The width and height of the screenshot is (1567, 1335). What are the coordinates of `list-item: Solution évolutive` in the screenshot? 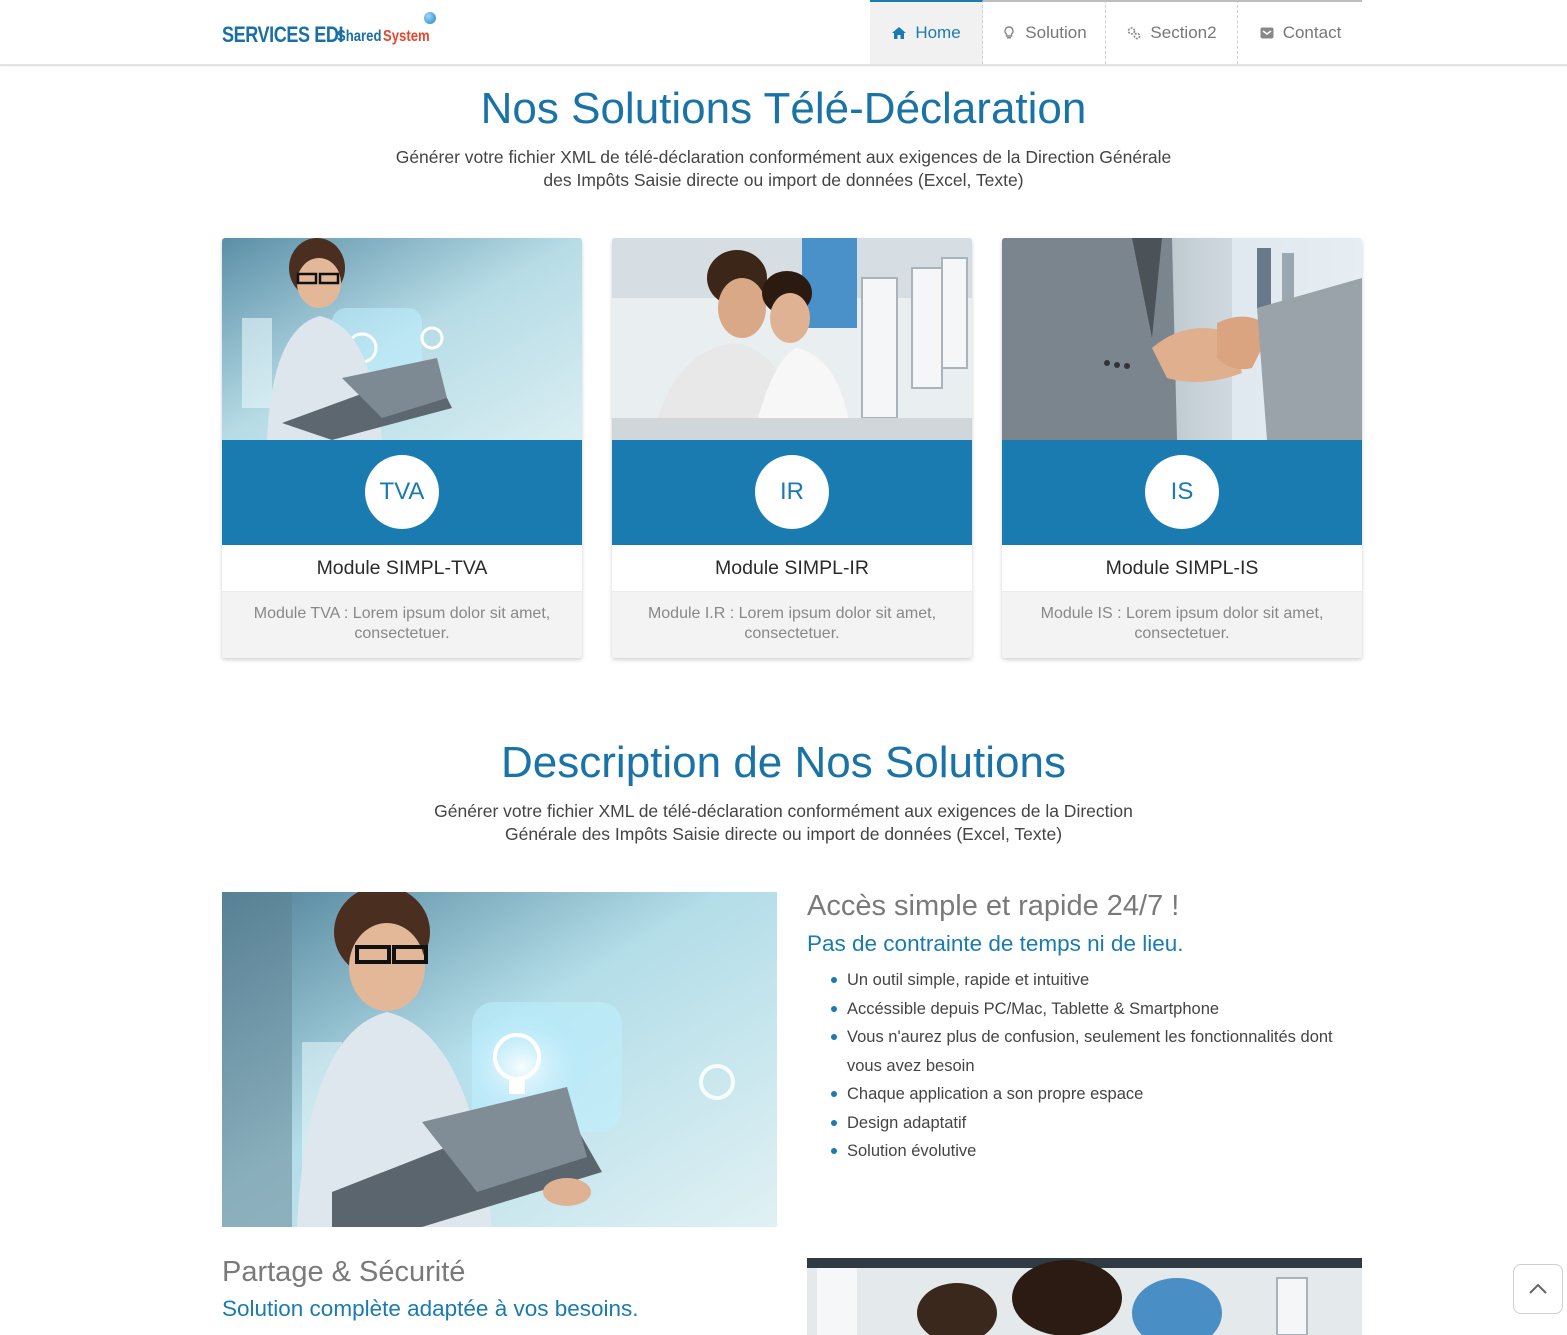 It's located at (1090, 1151).